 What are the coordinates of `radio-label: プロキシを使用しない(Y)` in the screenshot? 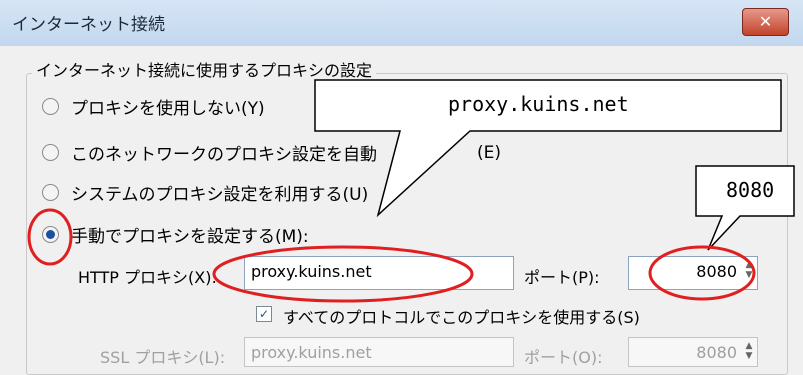 It's located at (168, 109).